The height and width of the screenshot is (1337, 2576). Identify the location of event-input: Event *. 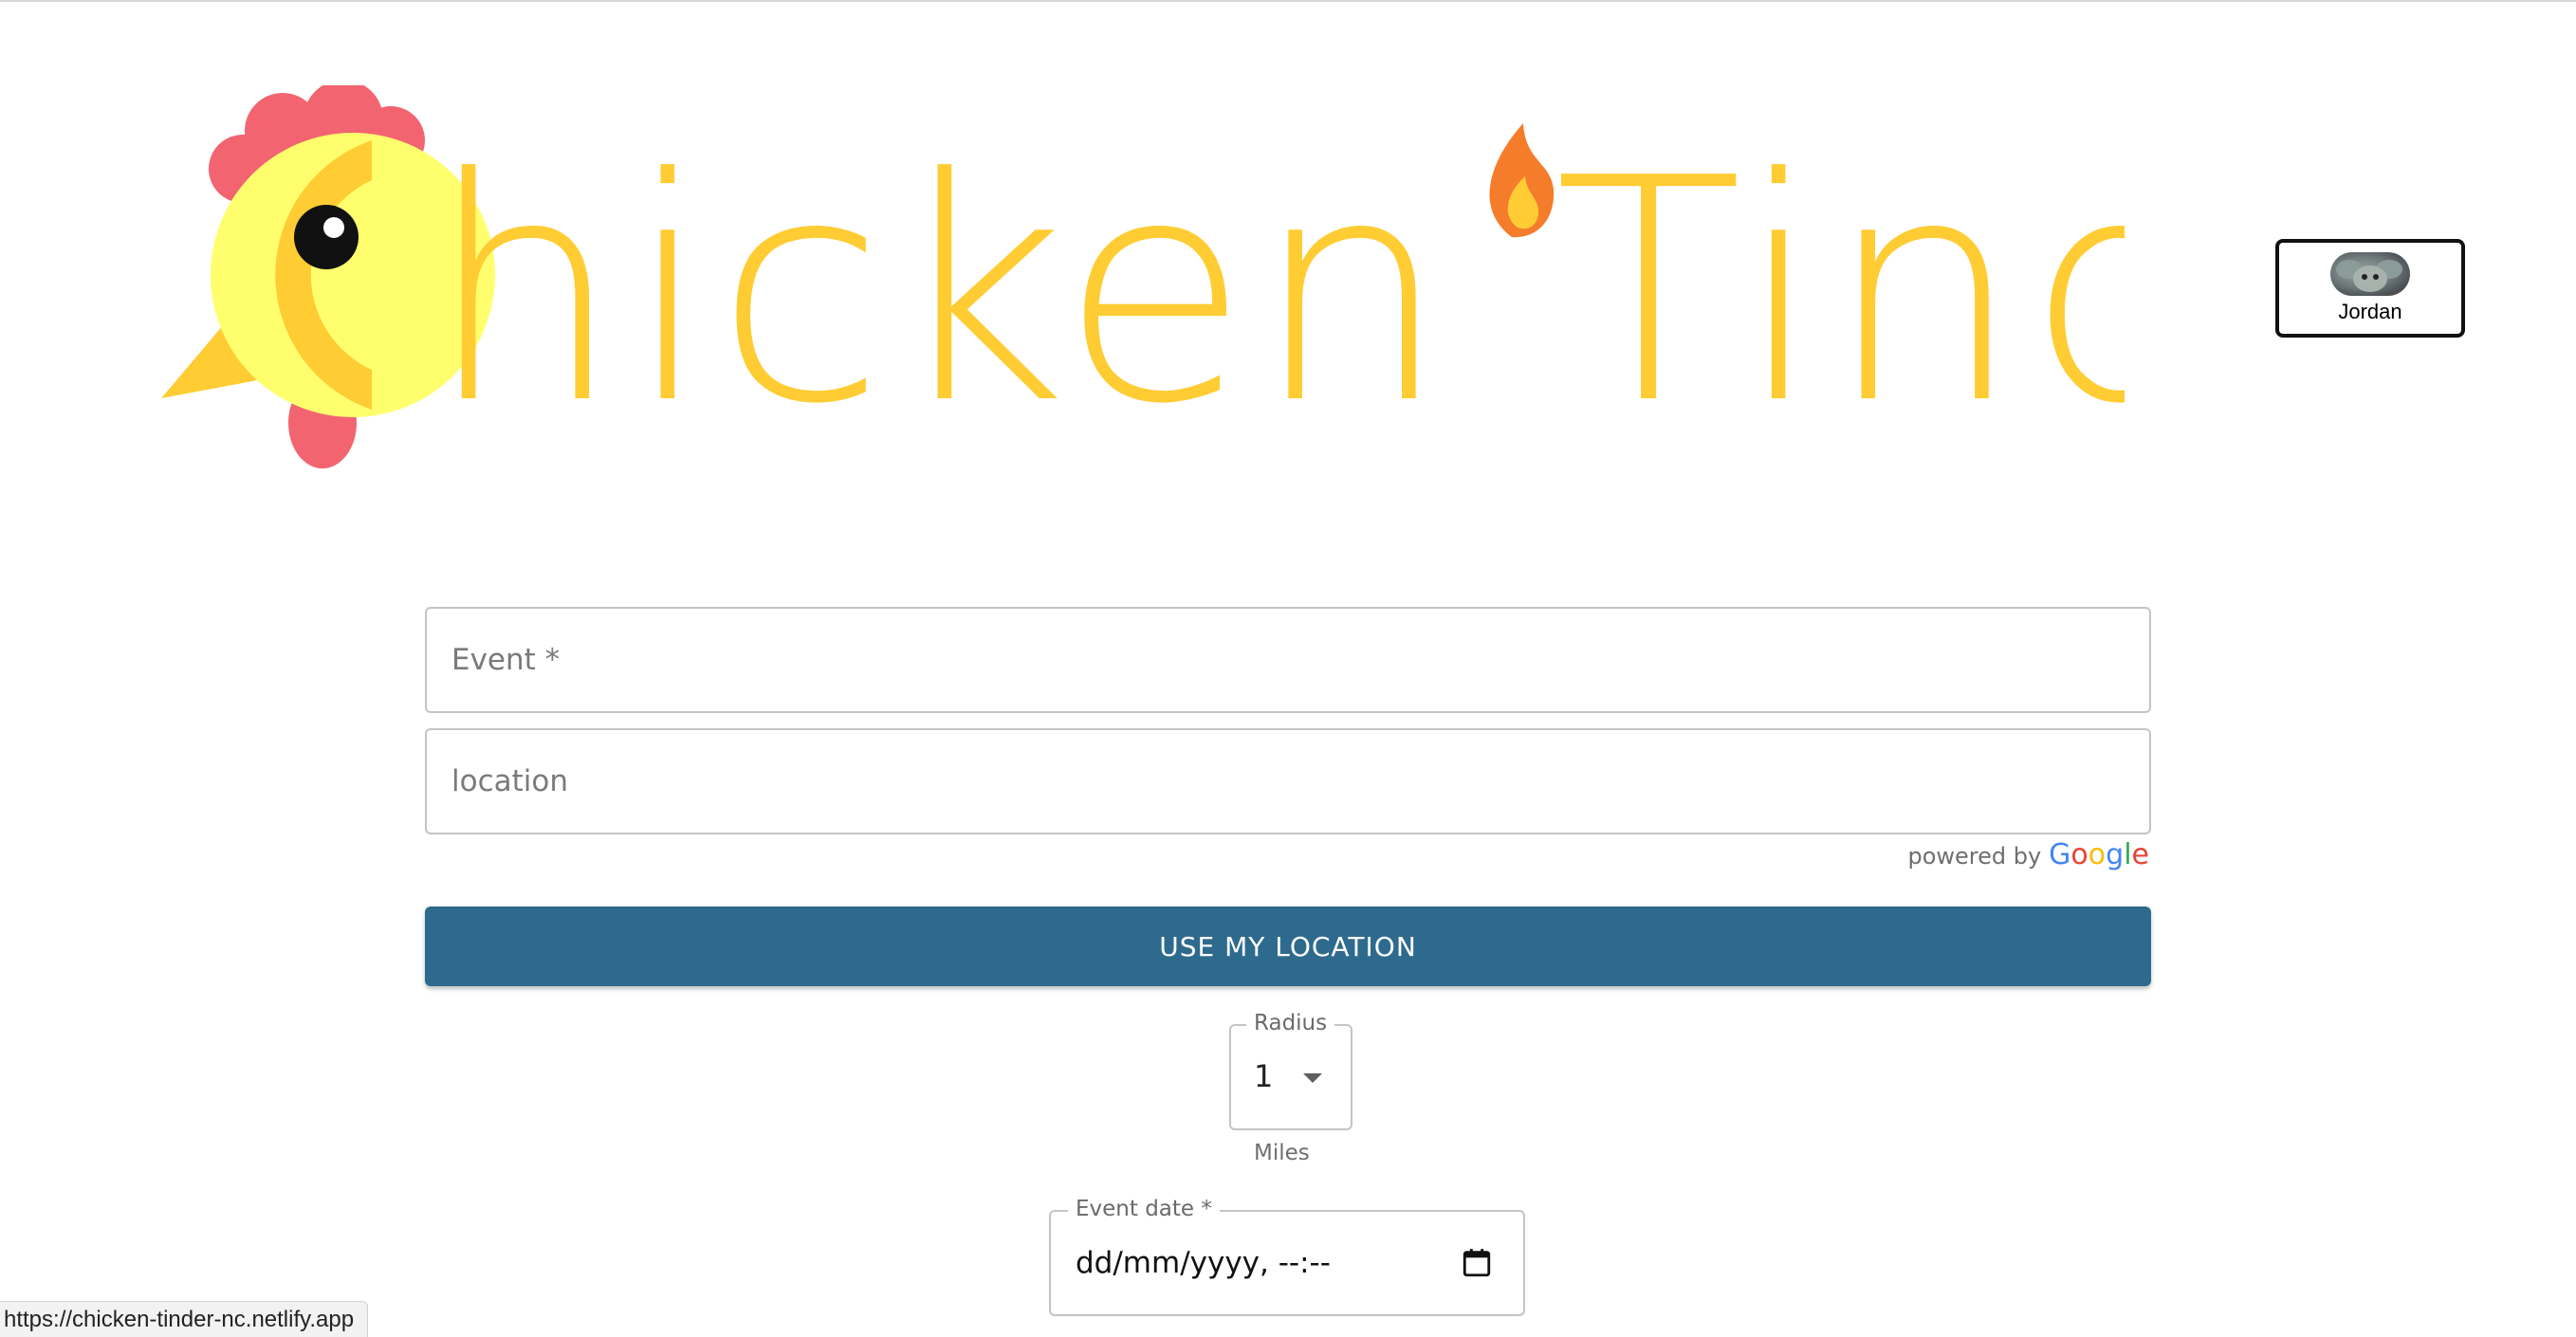
(1288, 660).